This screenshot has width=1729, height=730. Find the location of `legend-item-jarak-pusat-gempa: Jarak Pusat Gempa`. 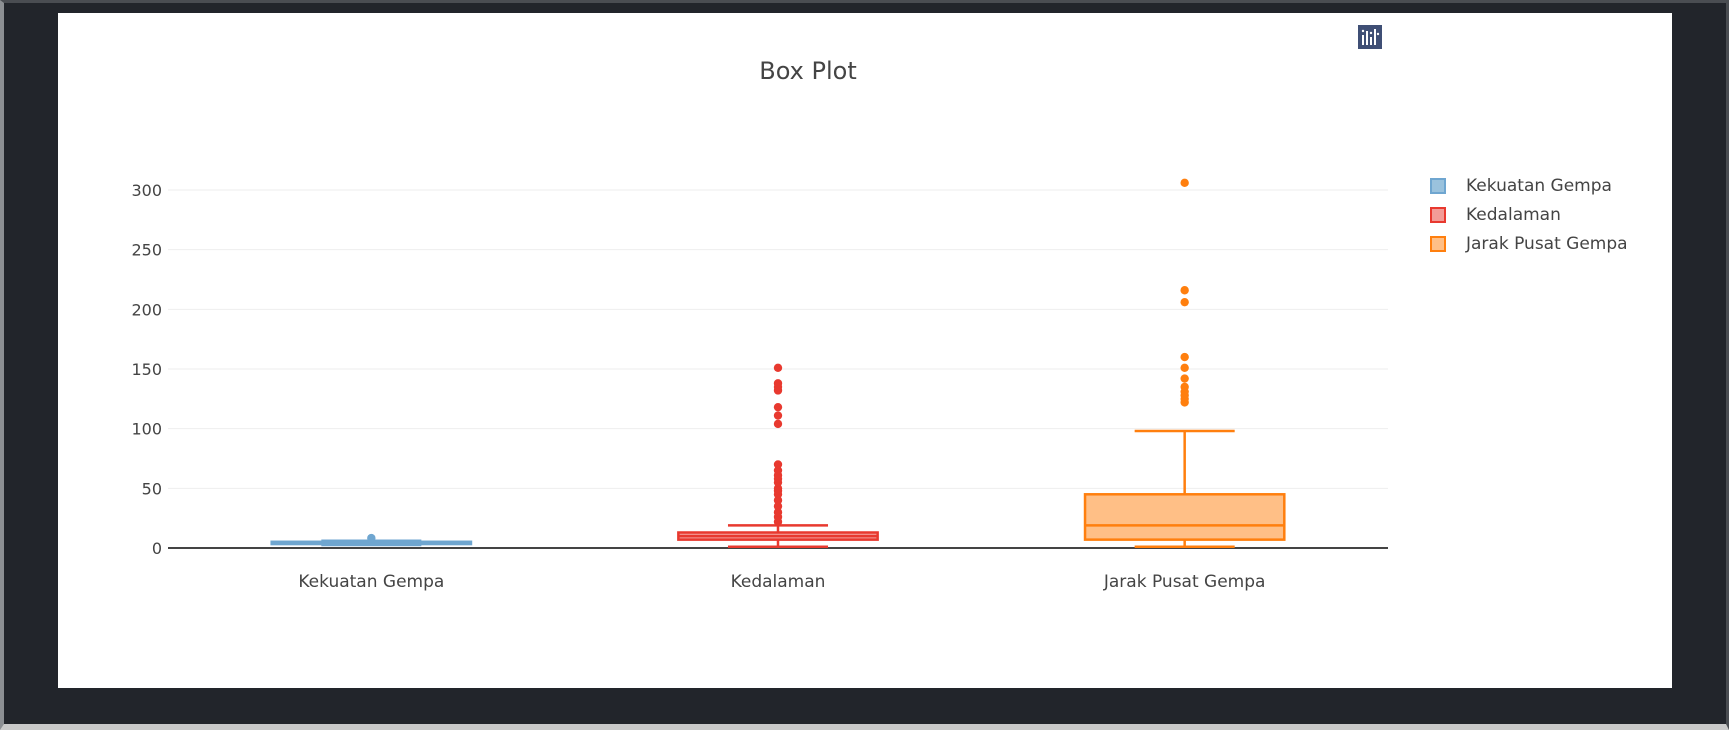

legend-item-jarak-pusat-gempa: Jarak Pusat Gempa is located at coordinates (1529, 243).